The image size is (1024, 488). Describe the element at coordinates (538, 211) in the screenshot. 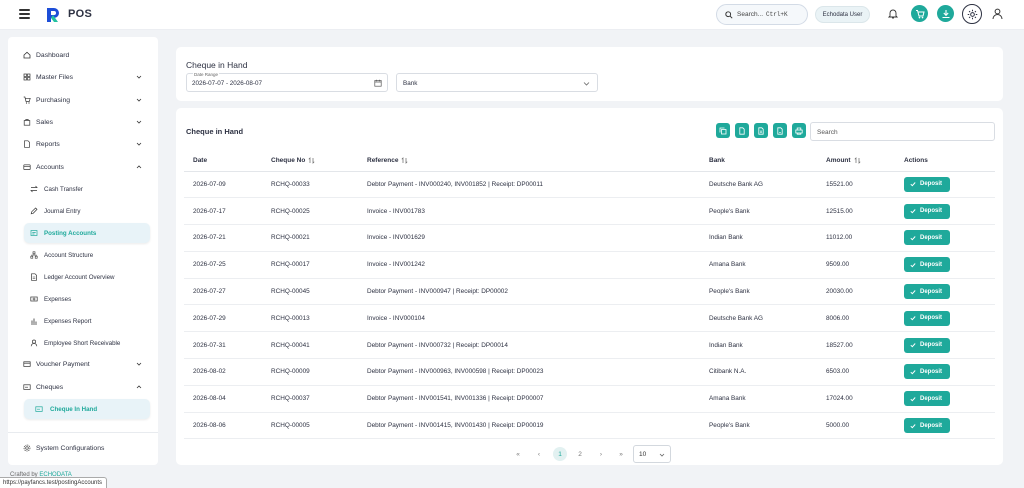

I see `cell-reference: Invoice - INV001783` at that location.